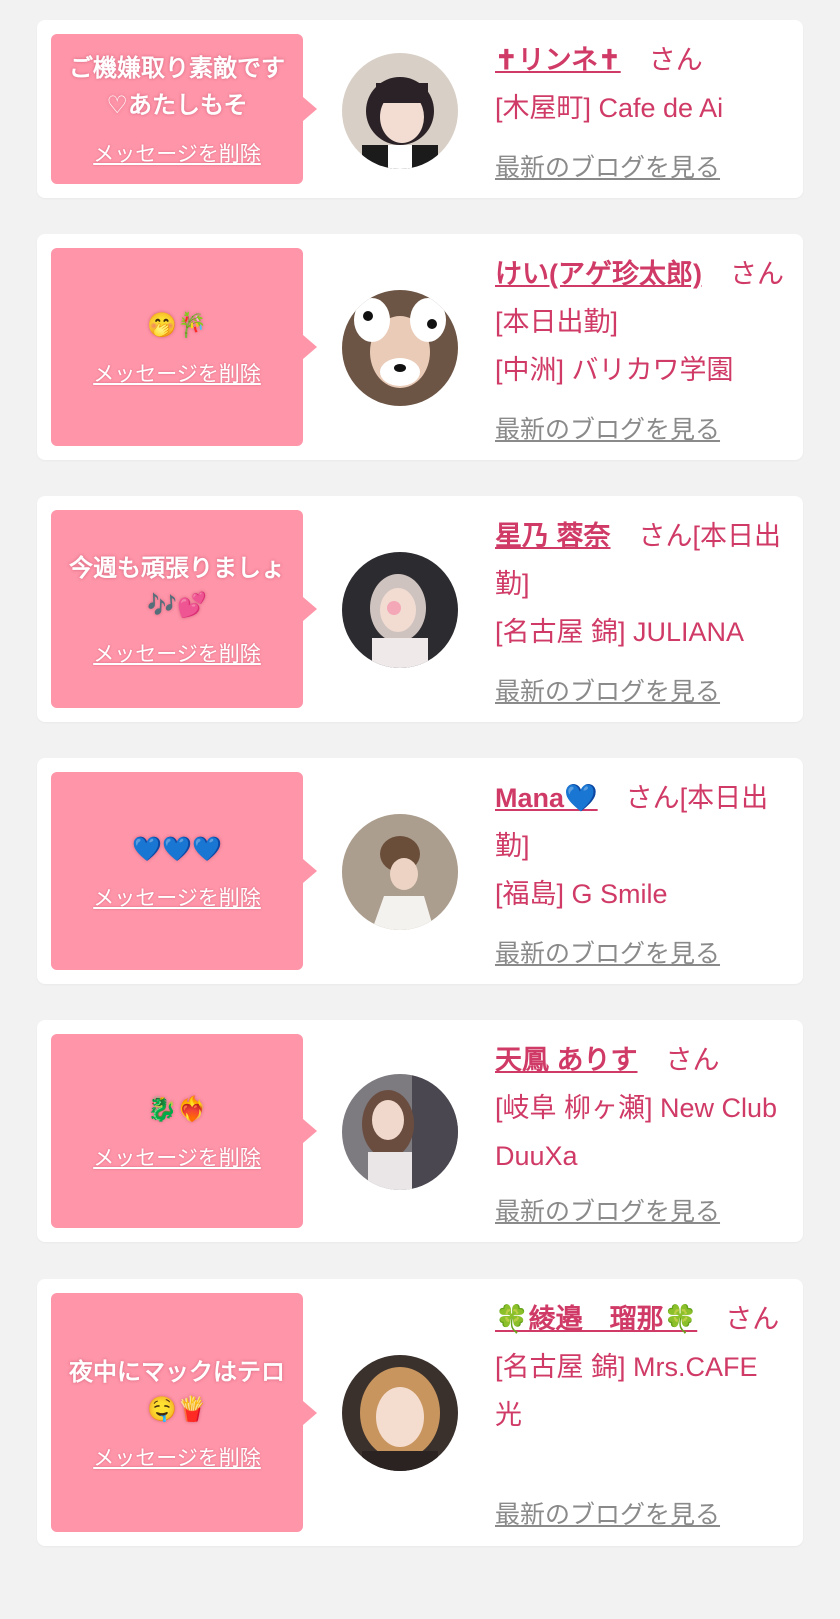 The width and height of the screenshot is (840, 1619). What do you see at coordinates (641, 60) in the screenshot?
I see `name-line: ✝︎リンネ✝︎ さん` at bounding box center [641, 60].